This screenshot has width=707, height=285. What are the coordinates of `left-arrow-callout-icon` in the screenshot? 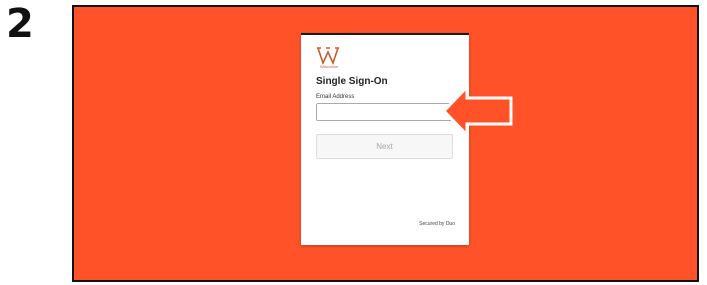 It's located at (477, 111).